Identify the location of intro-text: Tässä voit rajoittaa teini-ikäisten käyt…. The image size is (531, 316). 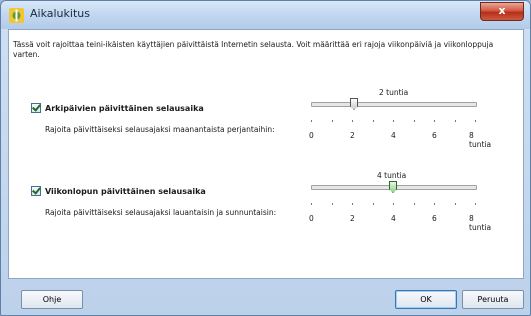
(253, 49).